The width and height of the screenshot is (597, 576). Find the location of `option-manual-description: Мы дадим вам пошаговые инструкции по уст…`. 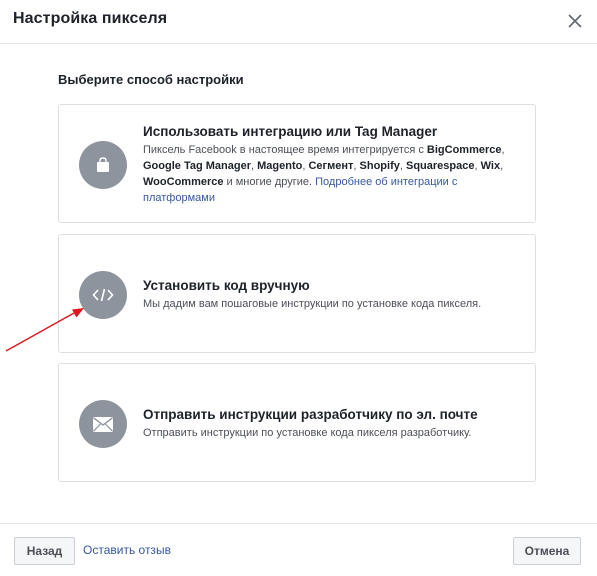

option-manual-description: Мы дадим вам пошаговые инструкции по уст… is located at coordinates (312, 304).